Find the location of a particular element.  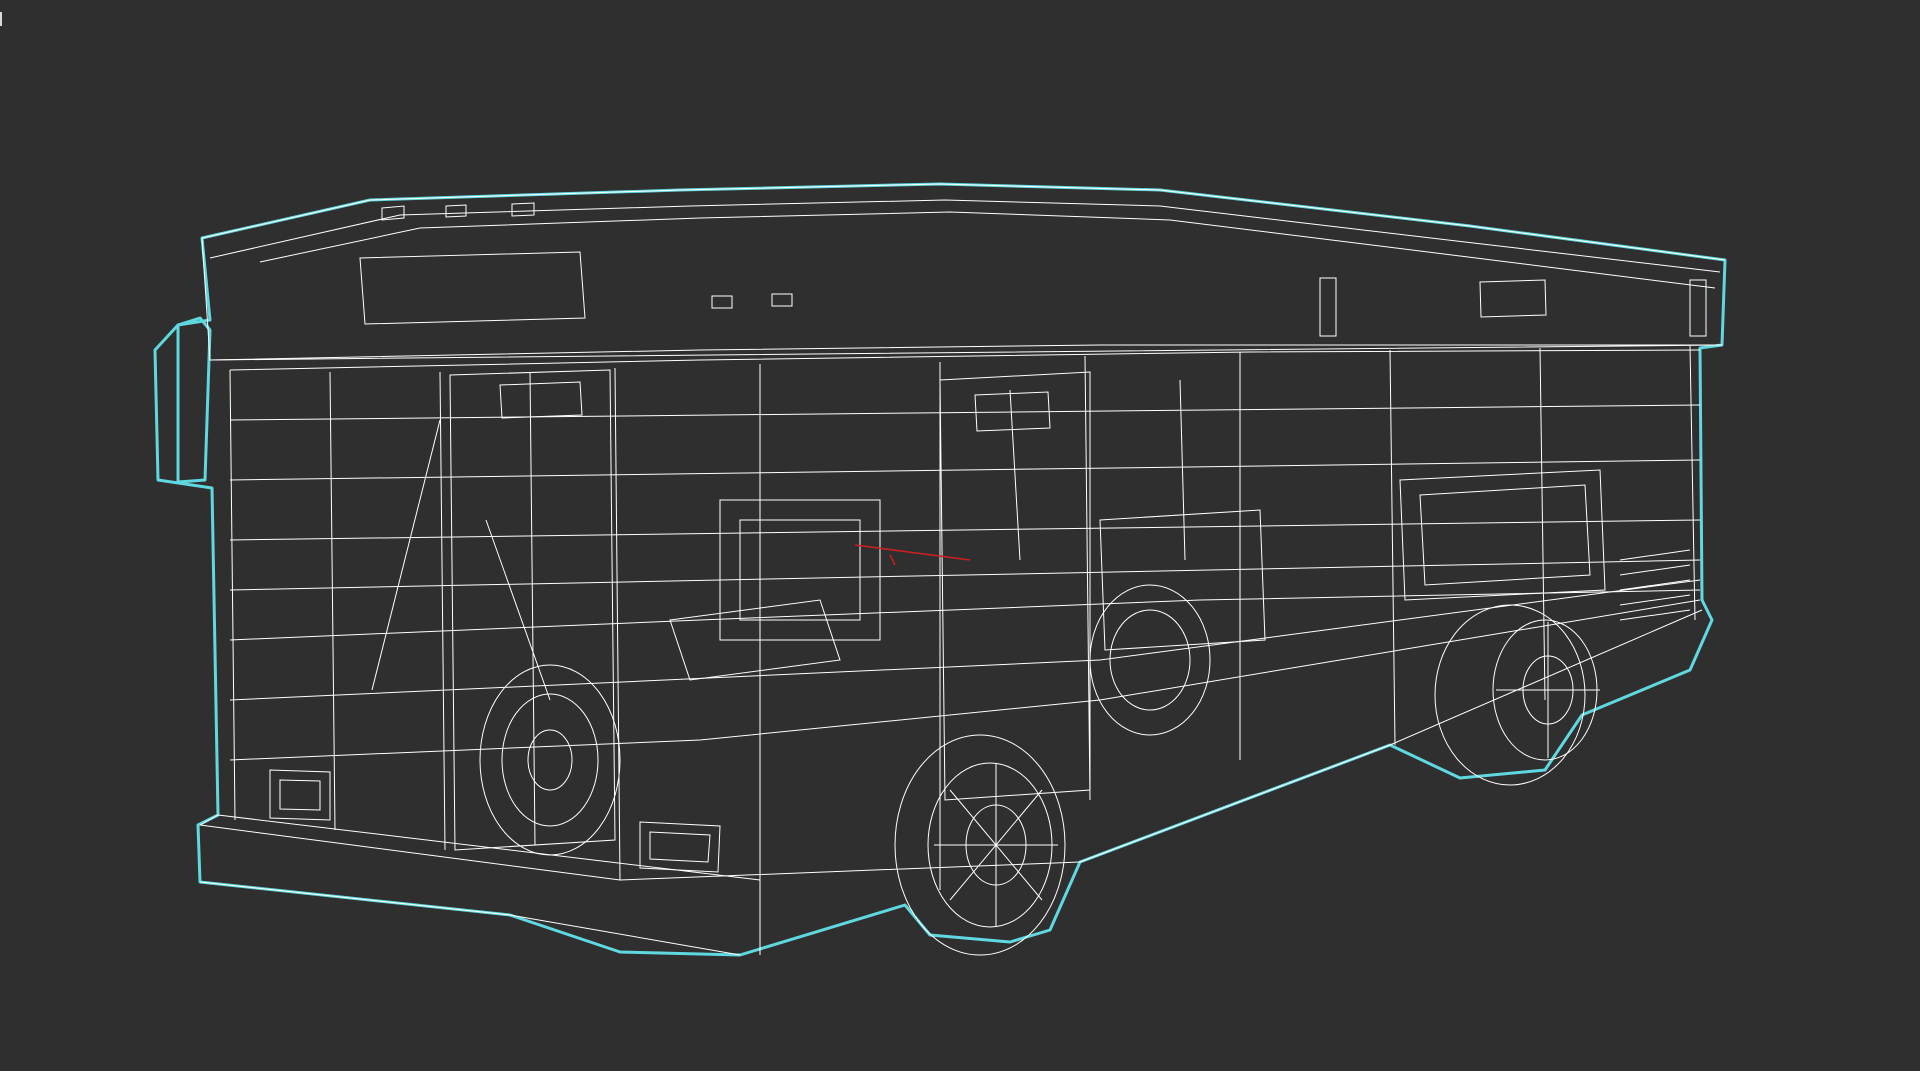

front-wheel-far is located at coordinates (550, 760).